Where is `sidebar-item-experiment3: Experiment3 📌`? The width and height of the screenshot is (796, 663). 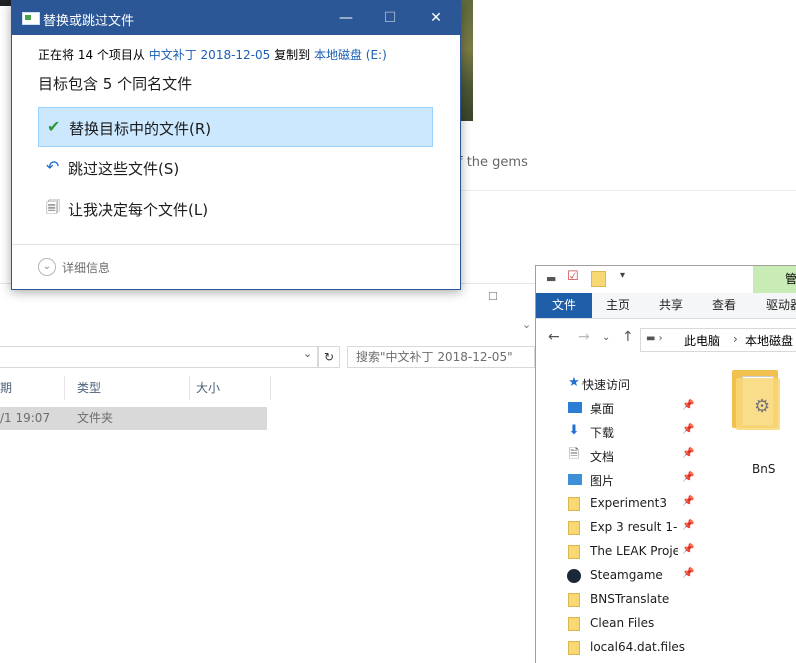 sidebar-item-experiment3: Experiment3 📌 is located at coordinates (638, 504).